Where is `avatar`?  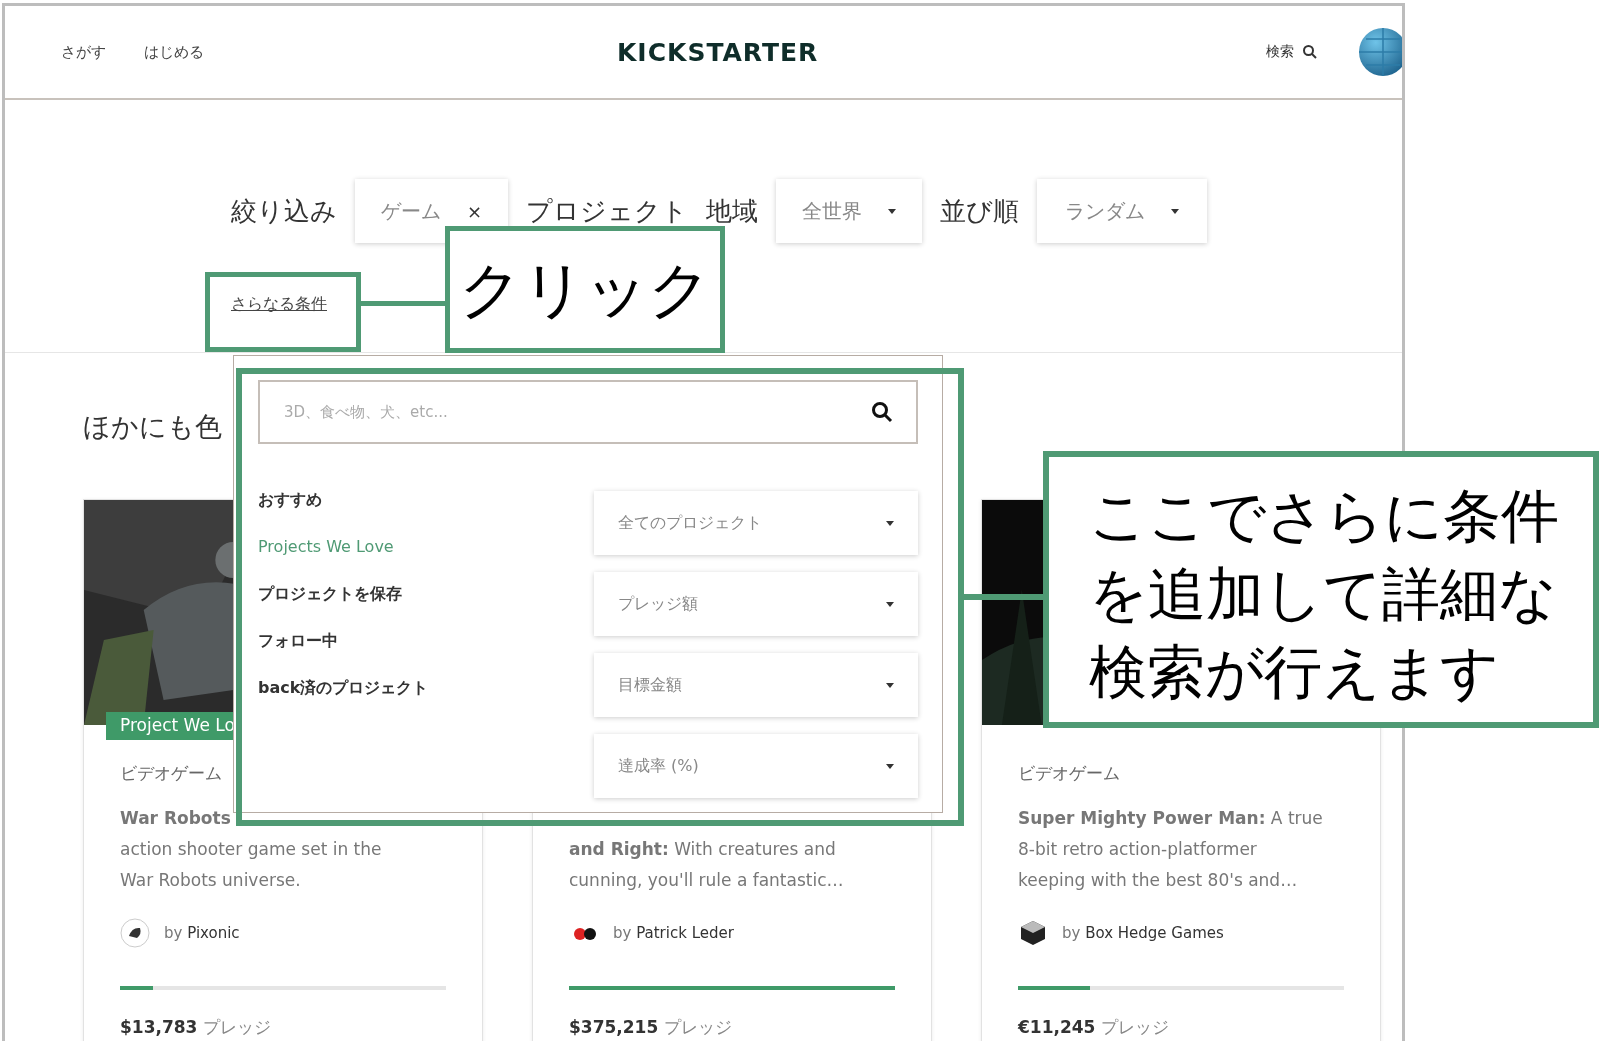
avatar is located at coordinates (1380, 52).